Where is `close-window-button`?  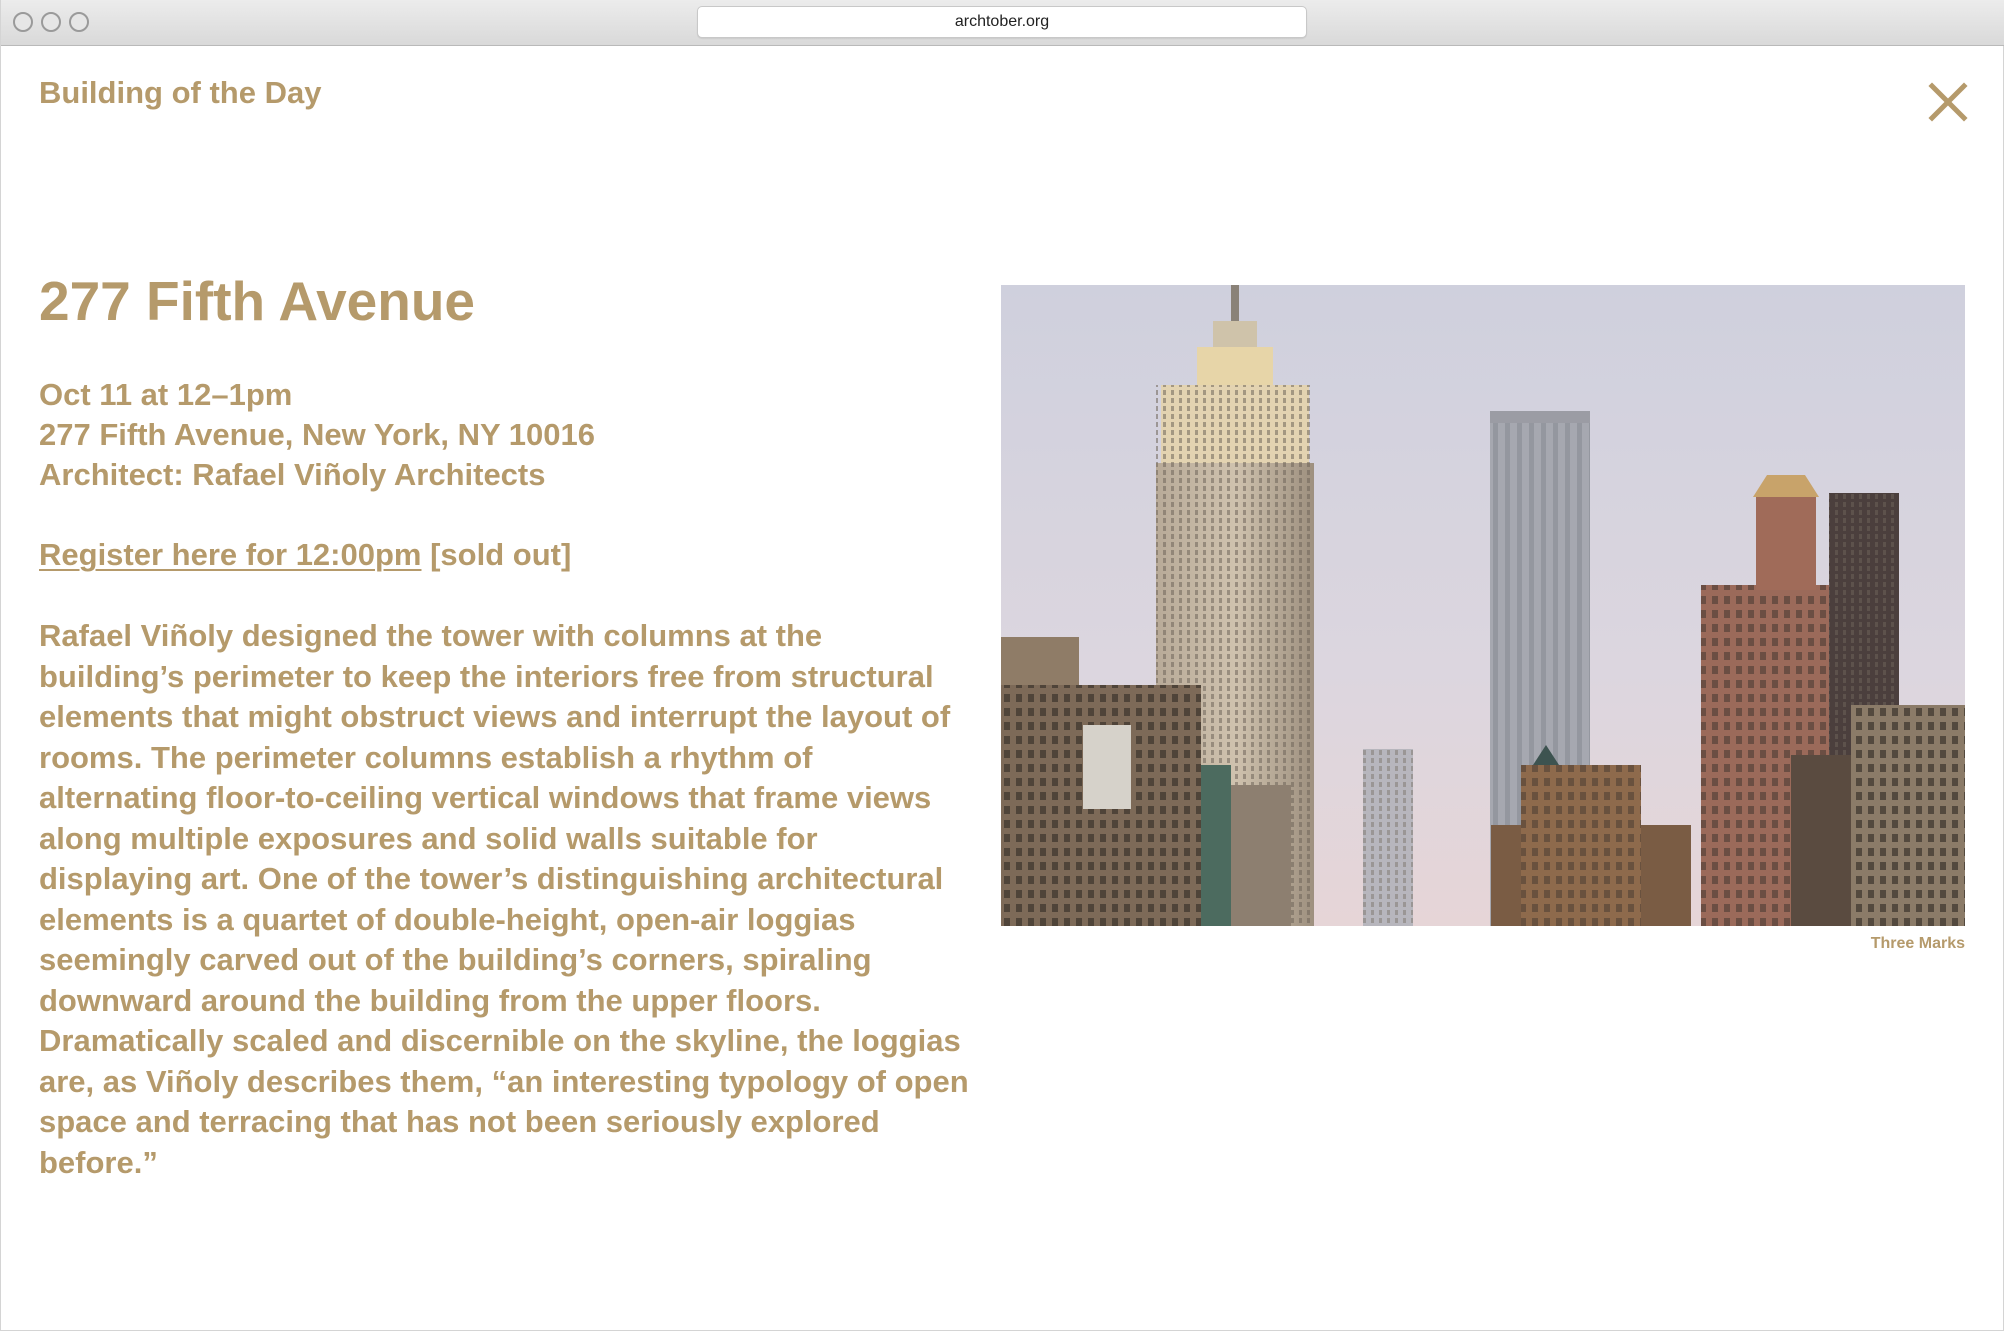 close-window-button is located at coordinates (23, 22).